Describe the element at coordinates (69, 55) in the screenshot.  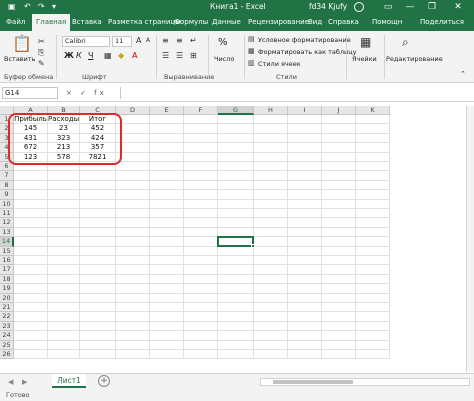
I see `bold-button: Ж` at that location.